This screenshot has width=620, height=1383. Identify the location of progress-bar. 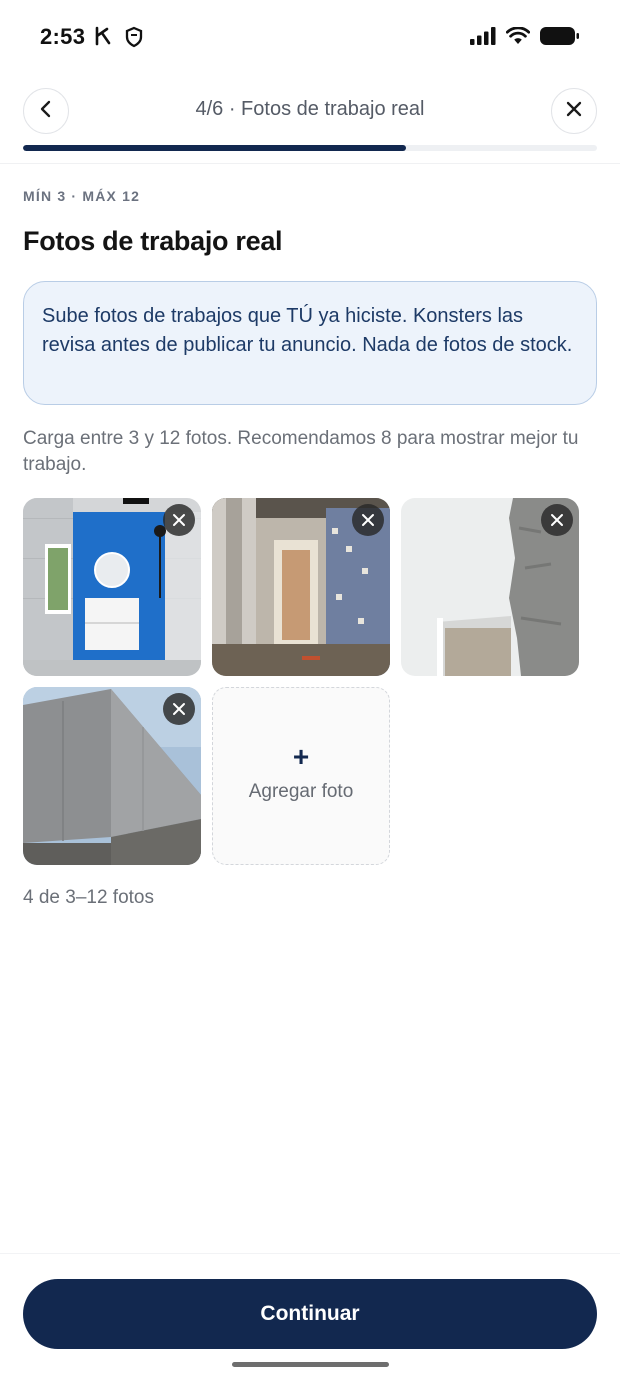
(310, 148).